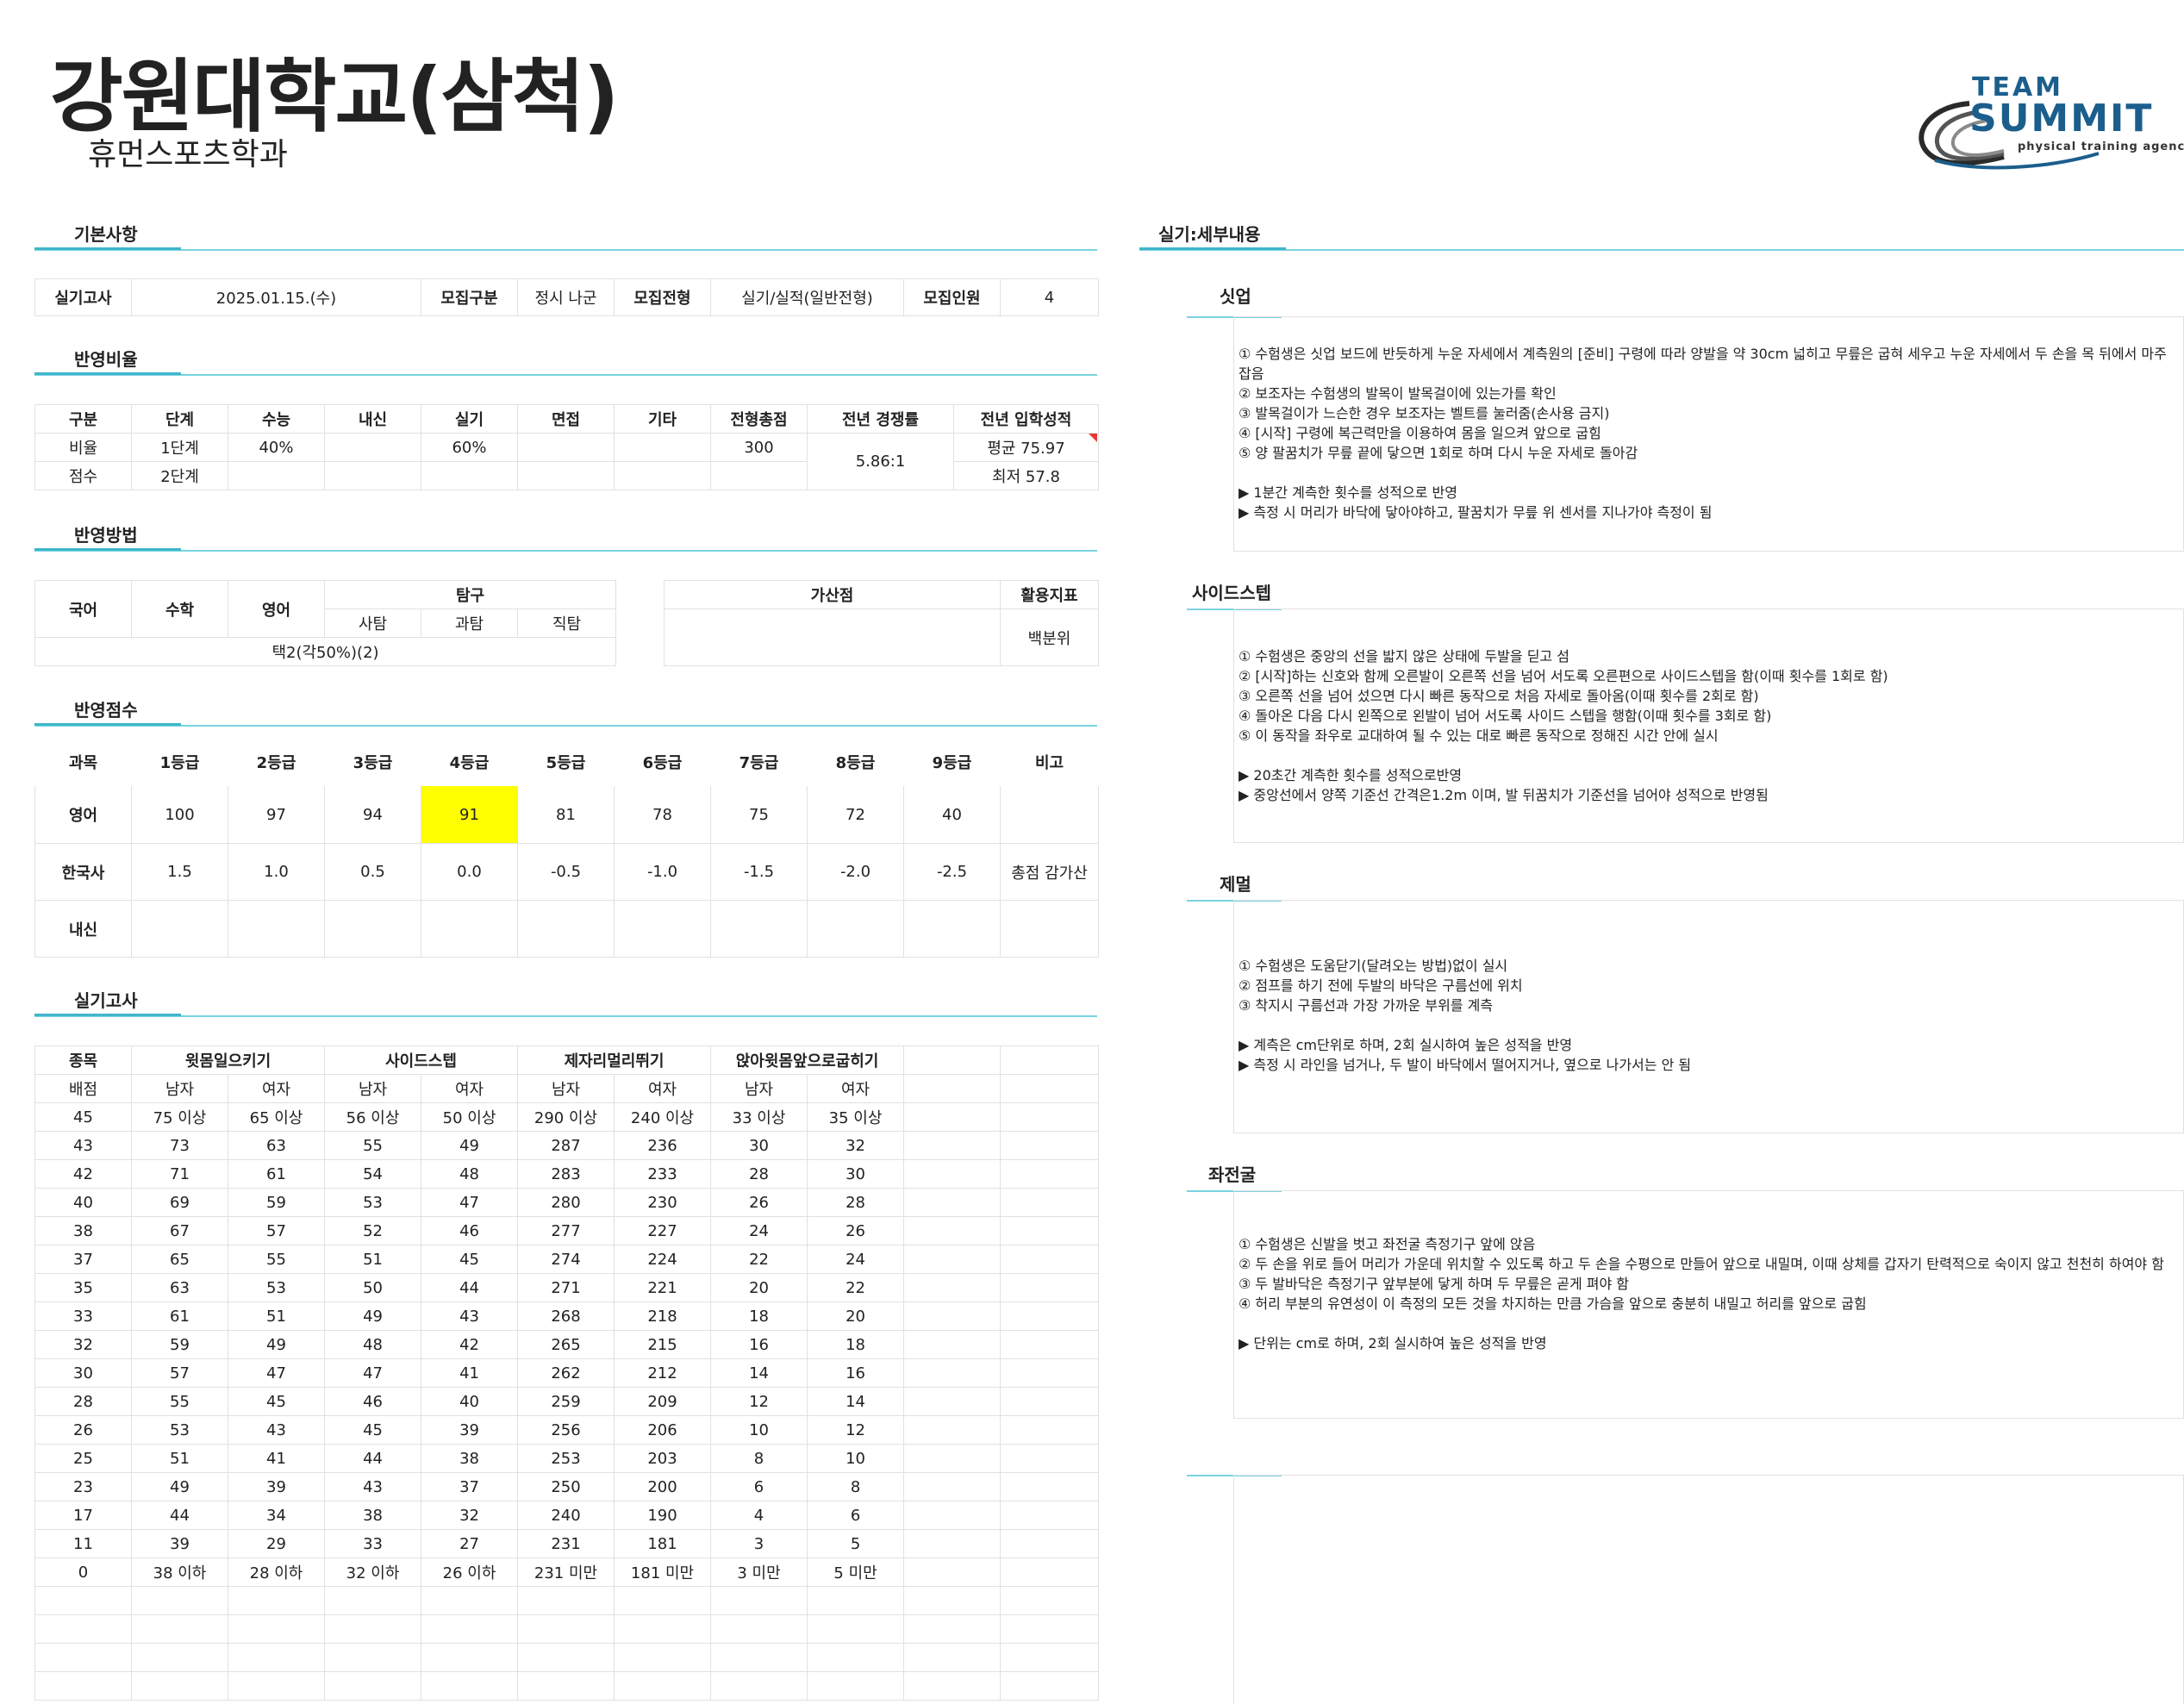 This screenshot has width=2184, height=1704. Describe the element at coordinates (833, 637) in the screenshot. I see `bonus-value` at that location.